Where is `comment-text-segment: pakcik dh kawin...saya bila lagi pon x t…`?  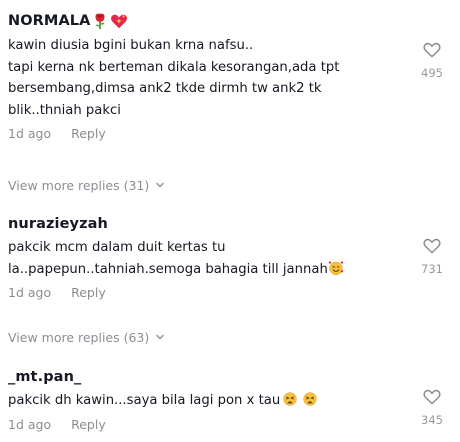 comment-text-segment: pakcik dh kawin...saya bila lagi pon x t… is located at coordinates (144, 400).